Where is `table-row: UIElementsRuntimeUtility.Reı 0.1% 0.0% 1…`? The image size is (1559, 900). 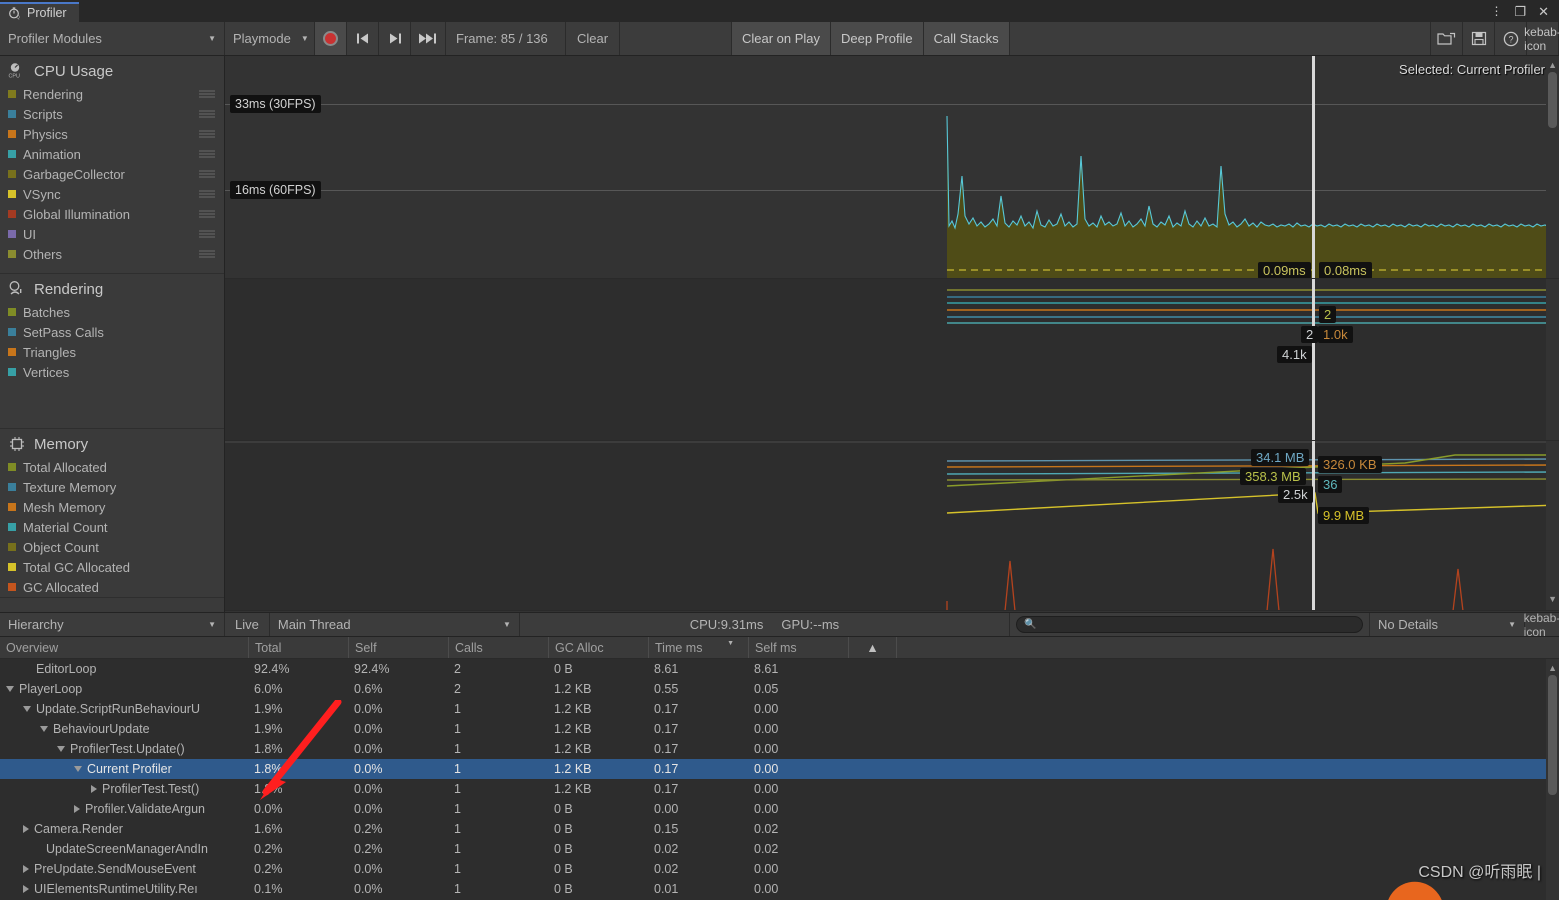
table-row: UIElementsRuntimeUtility.Reı 0.1% 0.0% 1… is located at coordinates (779, 889).